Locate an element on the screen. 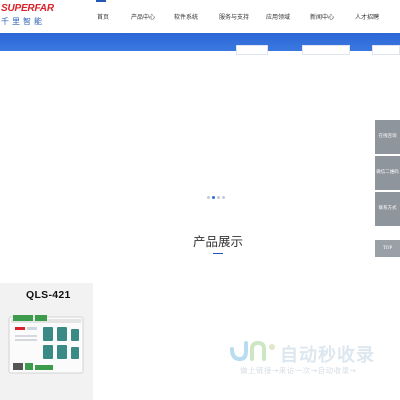 This screenshot has width=400, height=400. watermark: 自动秒收录 做上链接→来访一次→自动收录→ is located at coordinates (313, 359).